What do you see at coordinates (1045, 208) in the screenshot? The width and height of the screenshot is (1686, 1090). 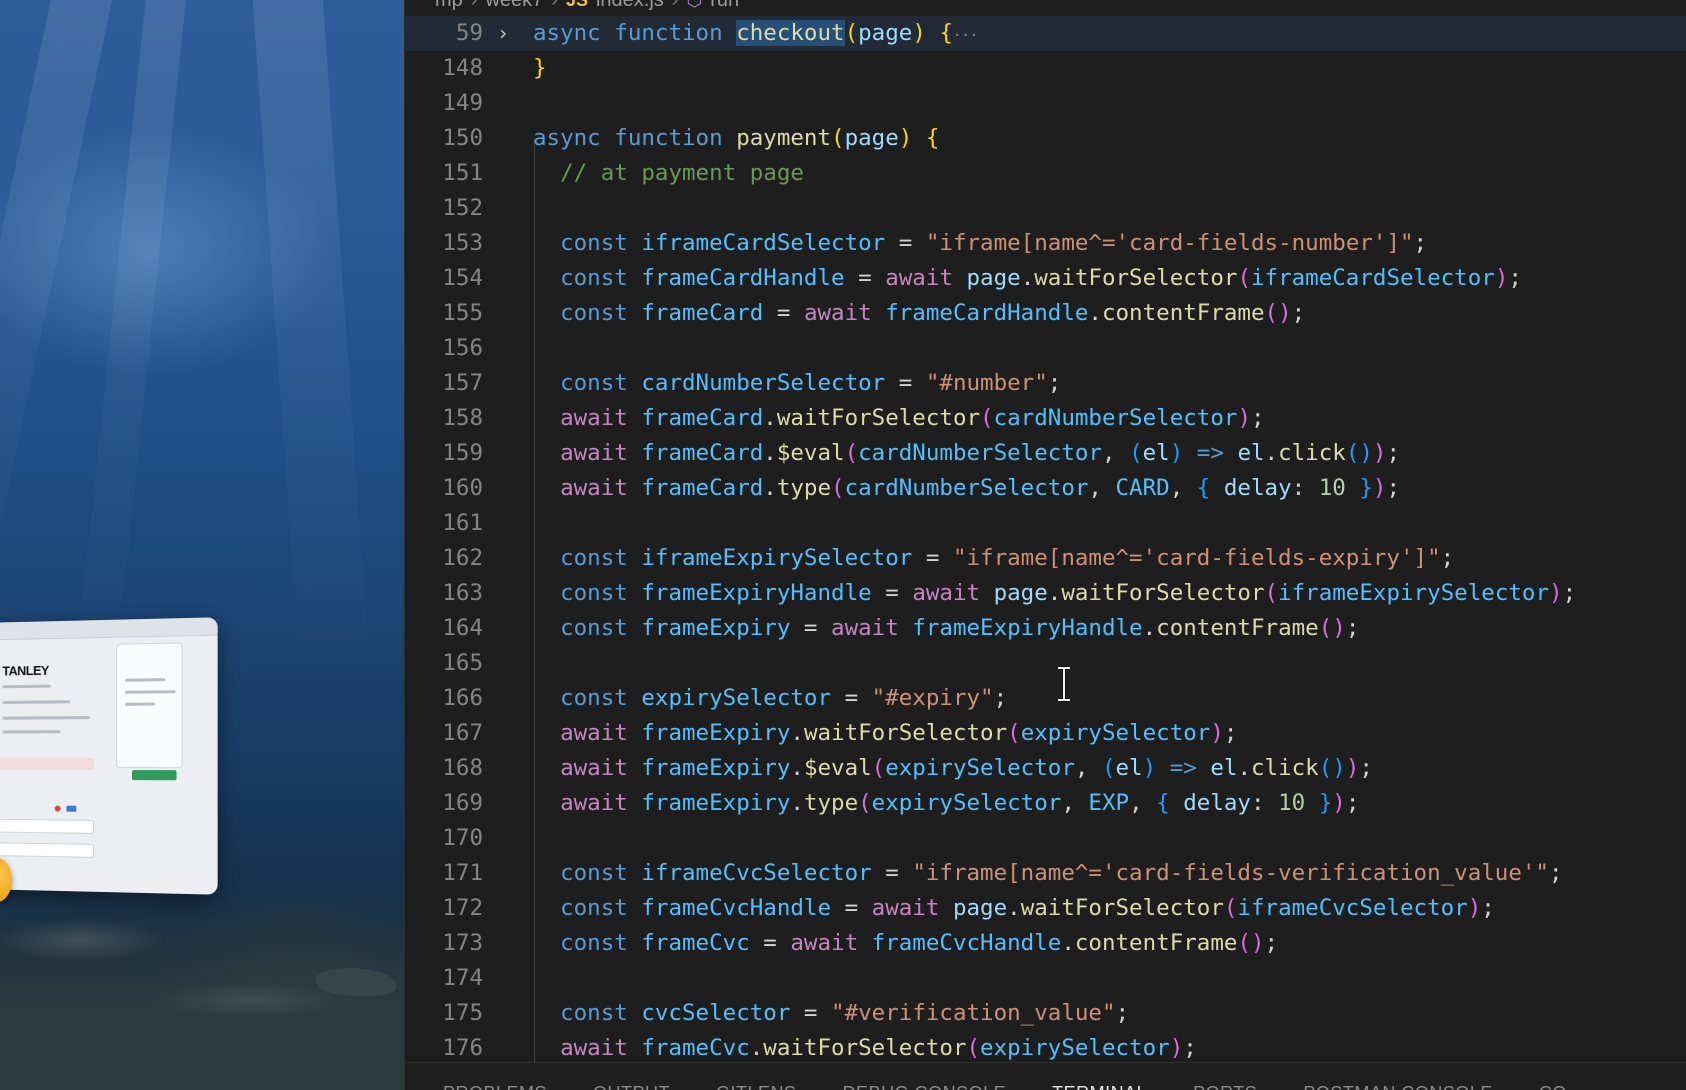 I see `code-line: 152` at bounding box center [1045, 208].